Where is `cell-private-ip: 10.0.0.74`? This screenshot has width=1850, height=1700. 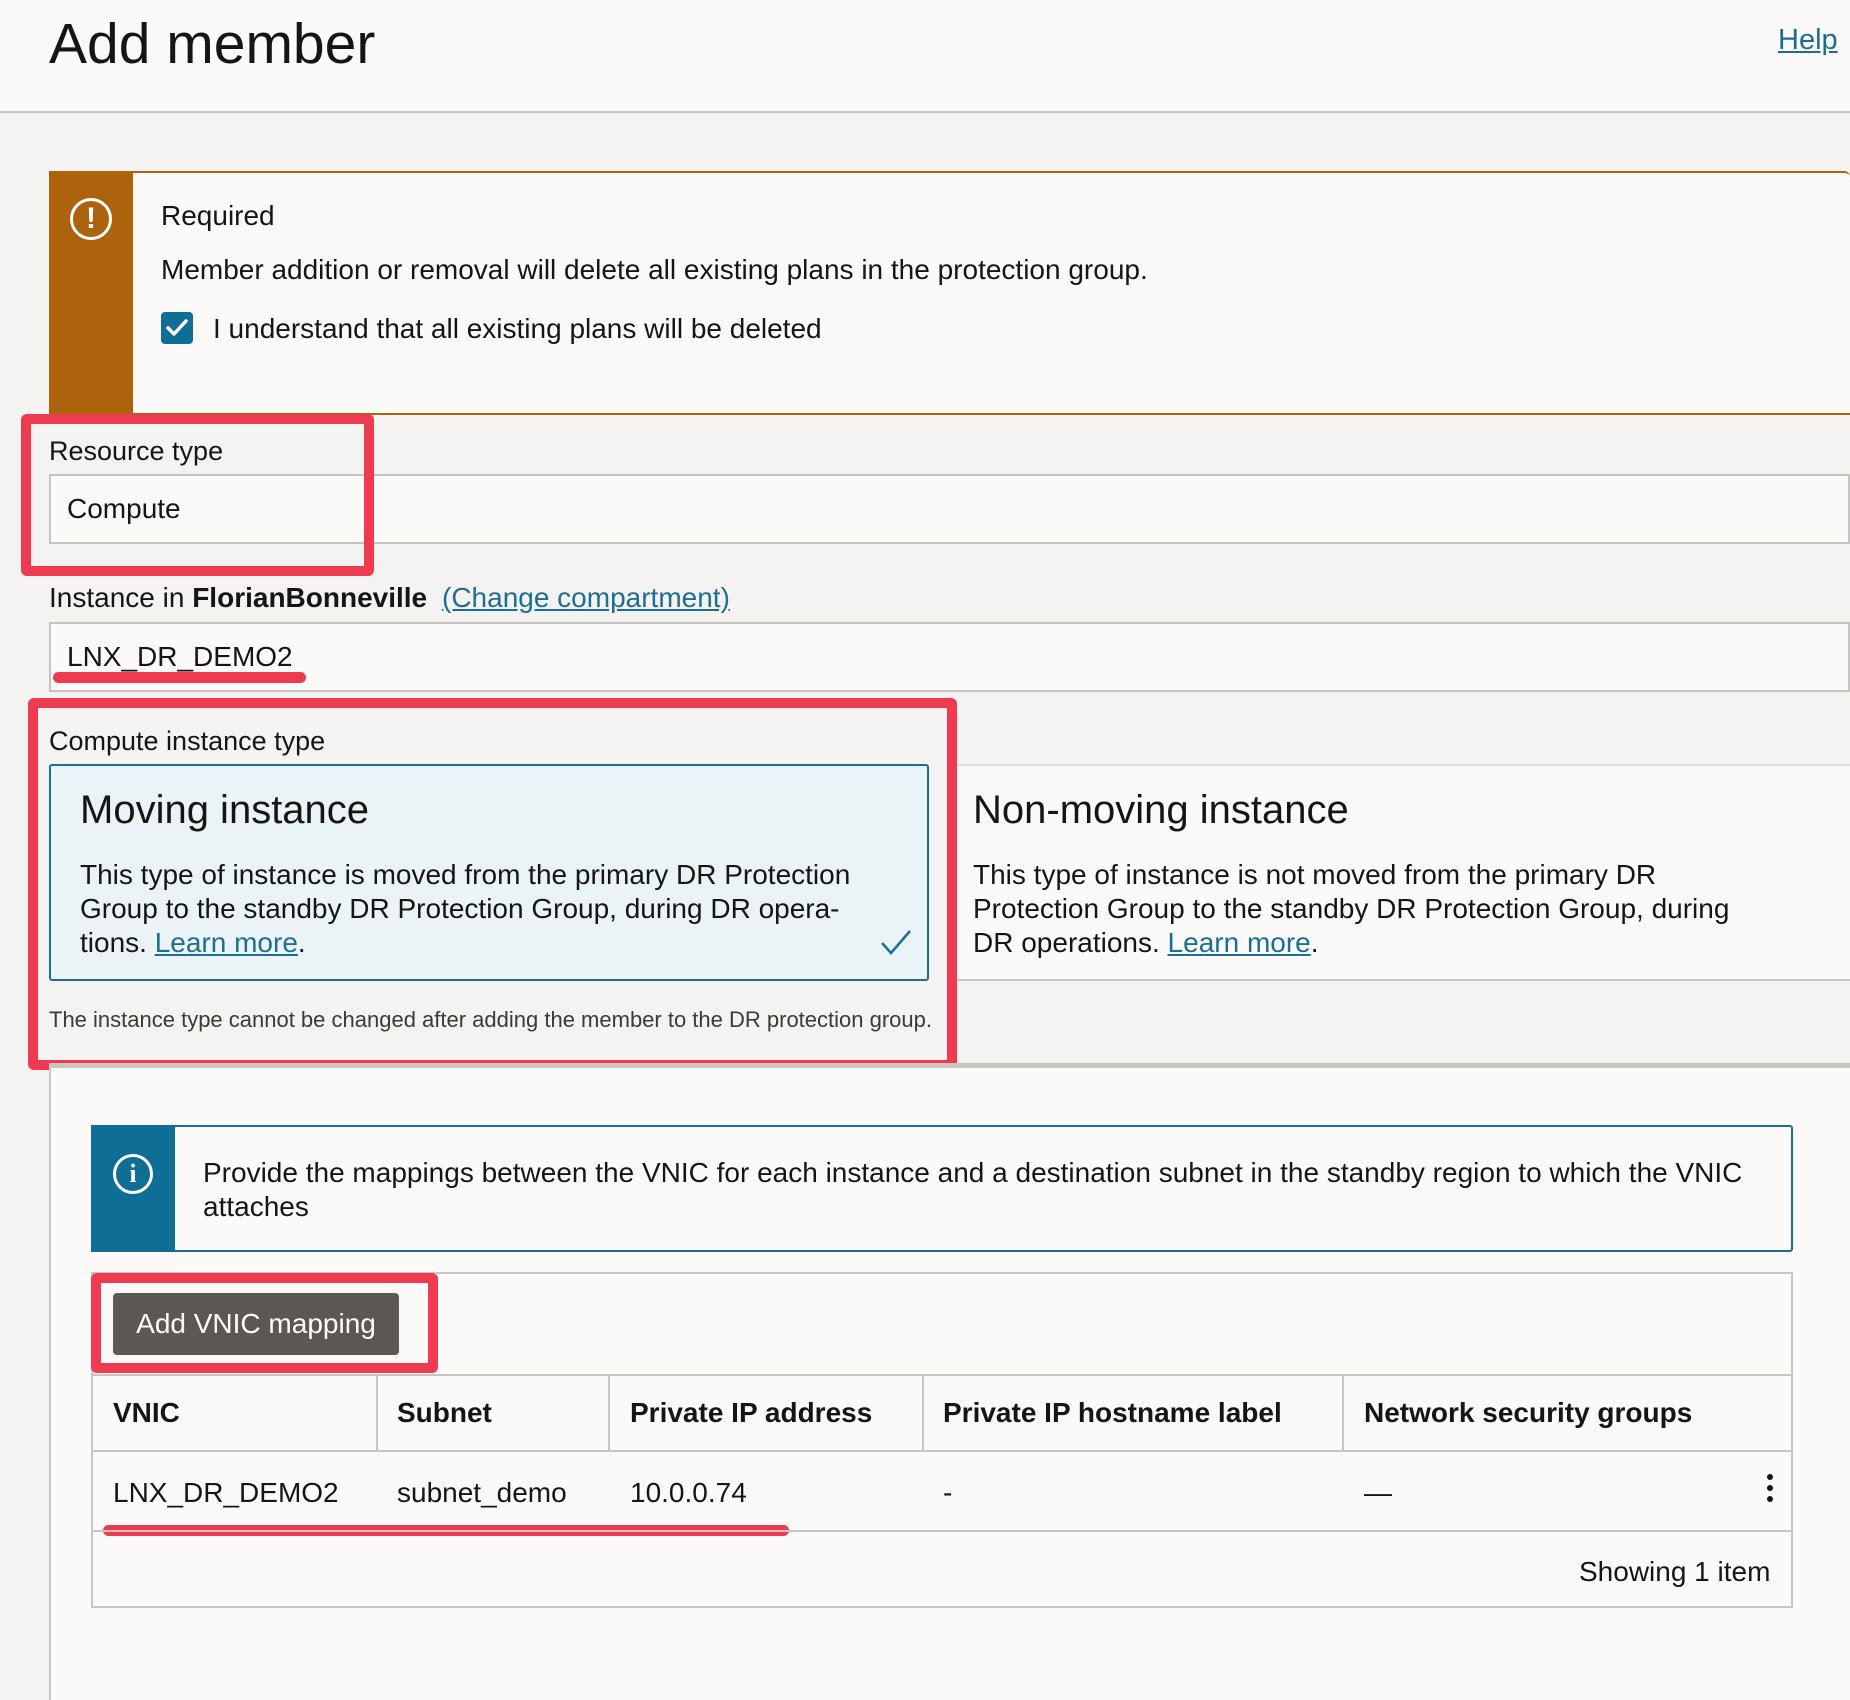
cell-private-ip: 10.0.0.74 is located at coordinates (688, 1492).